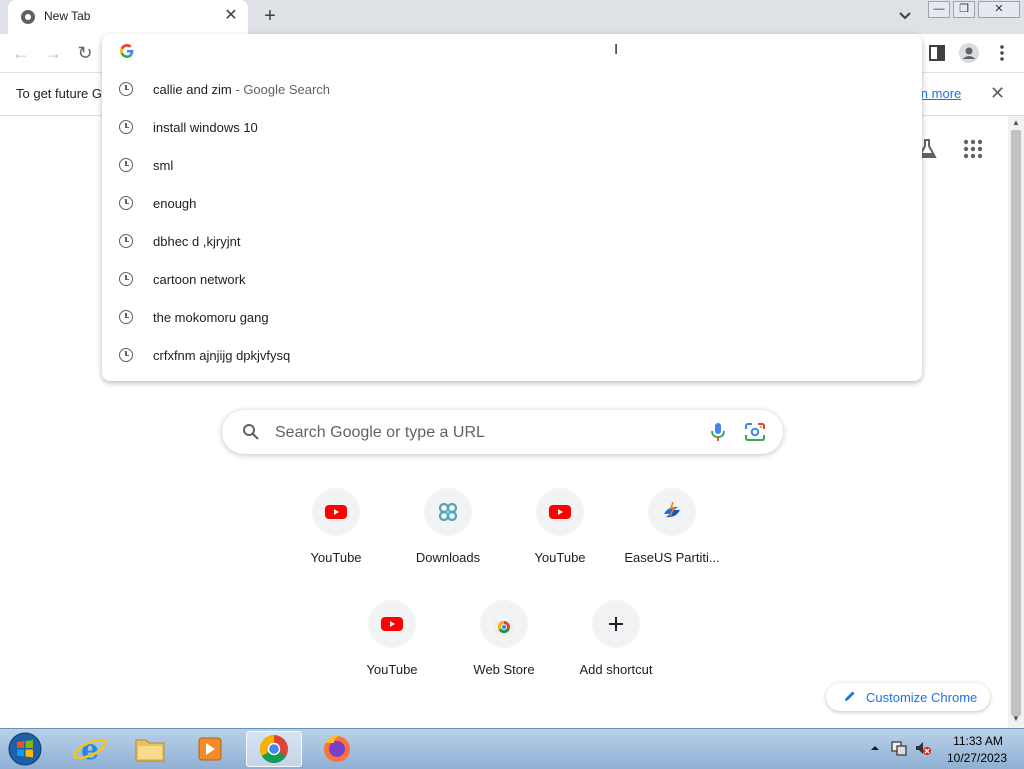 This screenshot has height=769, width=1024. Describe the element at coordinates (502, 432) in the screenshot. I see `ntp-search-box: Search Google or type a URL` at that location.